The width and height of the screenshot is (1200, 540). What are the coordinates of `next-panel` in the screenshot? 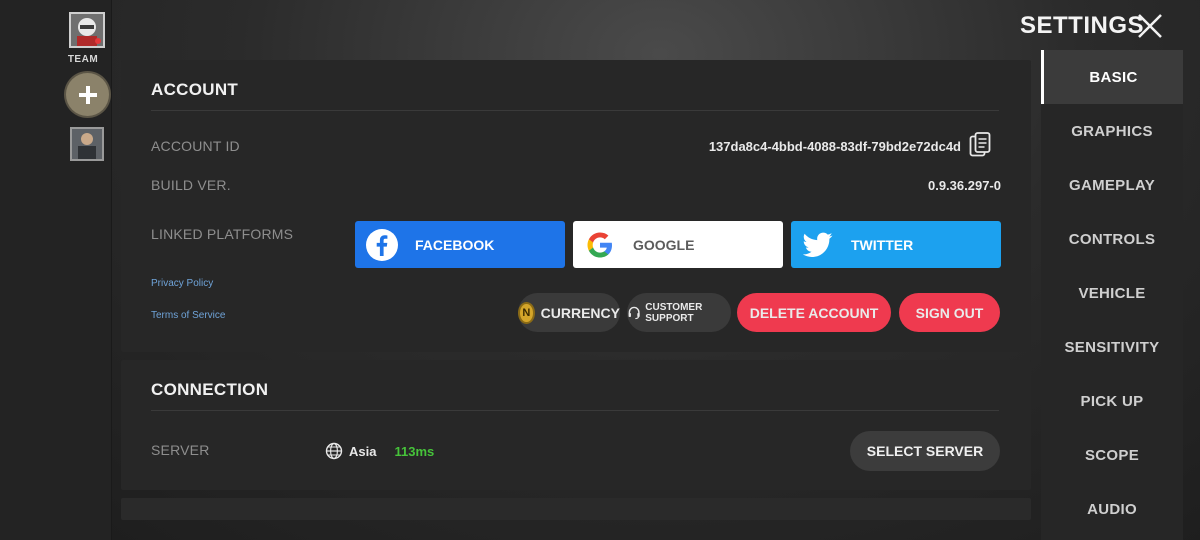 It's located at (576, 509).